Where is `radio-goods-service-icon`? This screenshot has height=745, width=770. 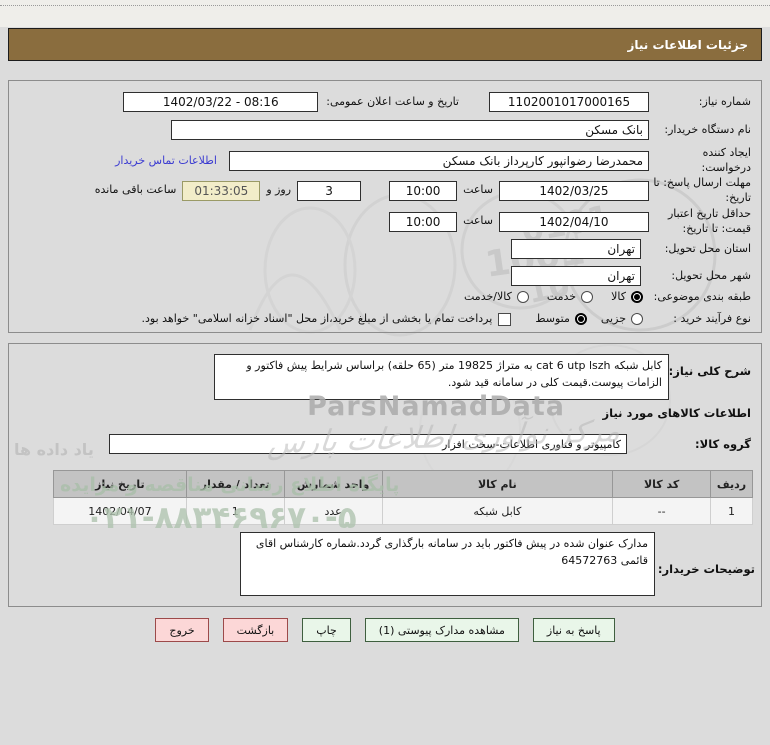
radio-goods-service-icon is located at coordinates (522, 297).